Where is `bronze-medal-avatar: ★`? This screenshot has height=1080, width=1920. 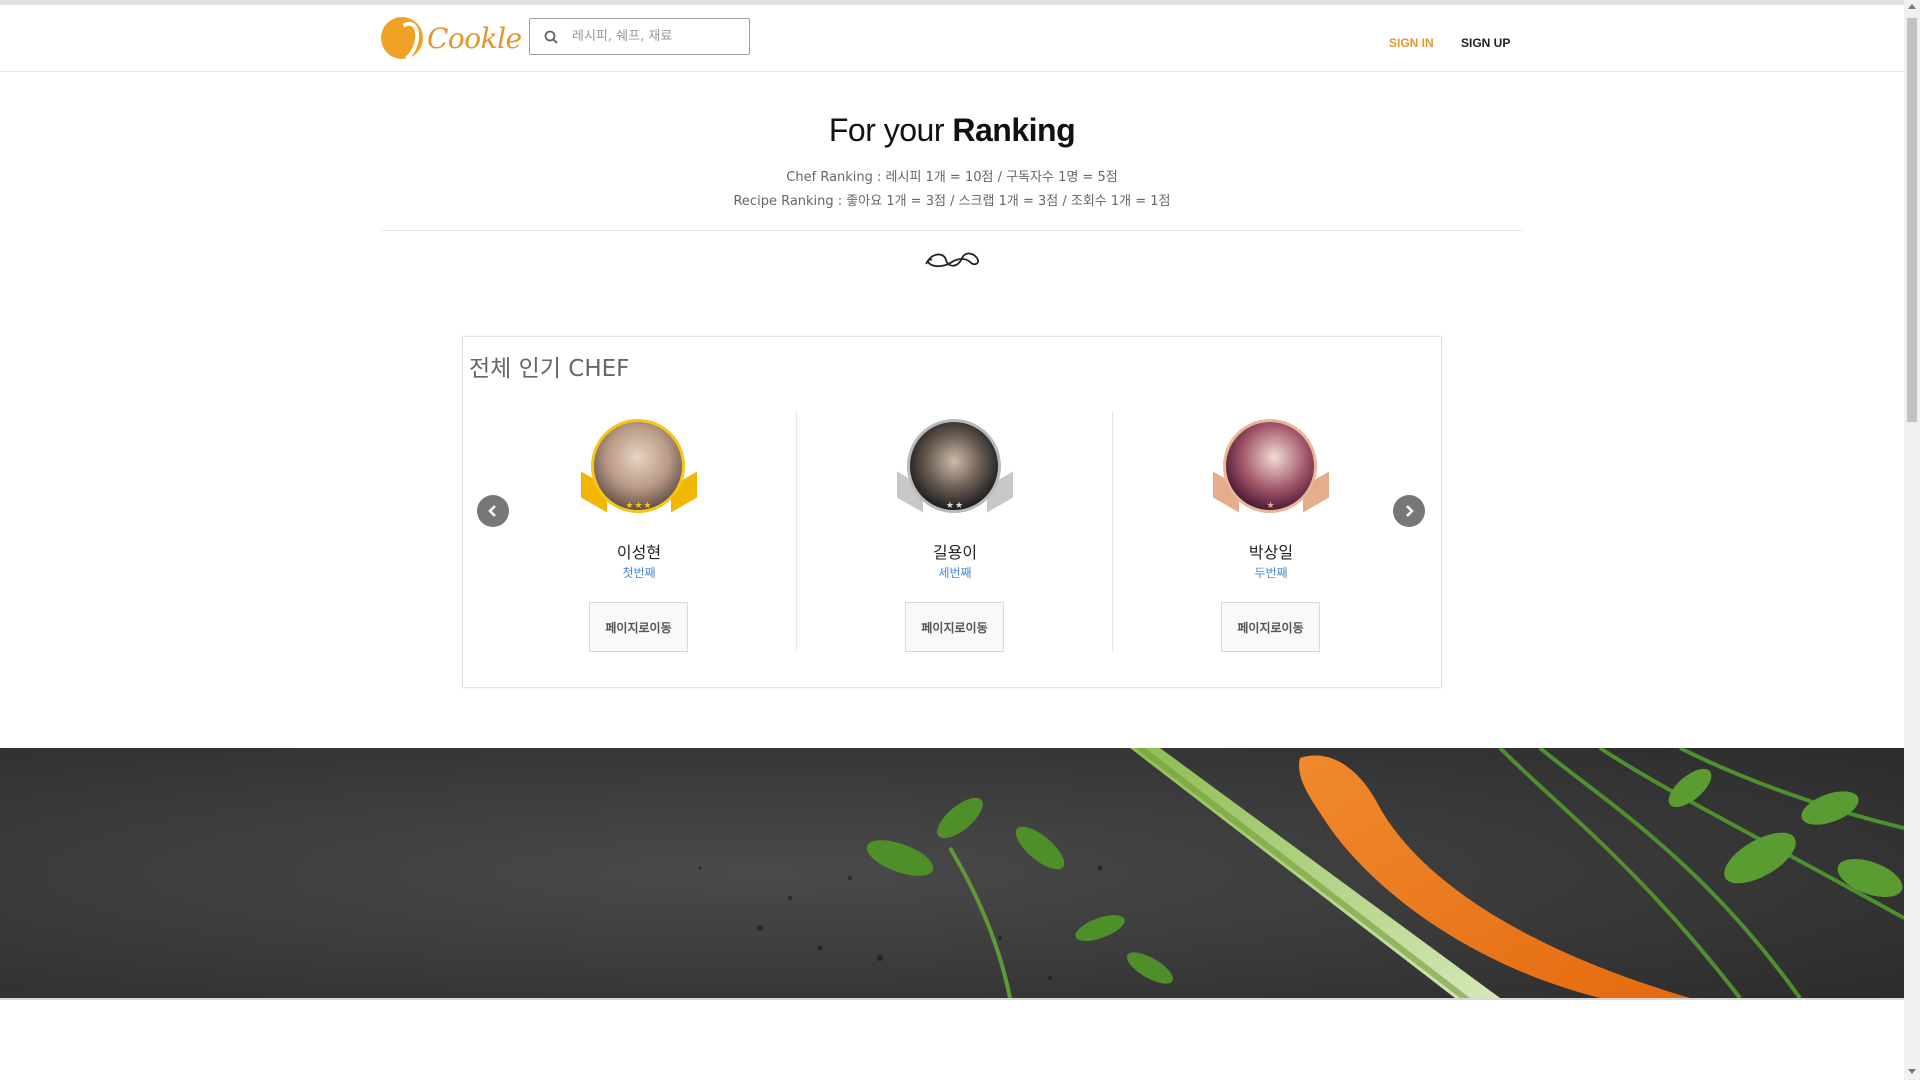 bronze-medal-avatar: ★ is located at coordinates (1271, 471).